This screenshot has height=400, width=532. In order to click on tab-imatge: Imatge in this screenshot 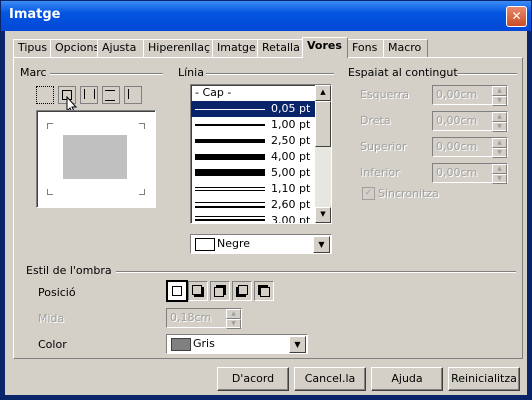, I will do `click(235, 48)`.